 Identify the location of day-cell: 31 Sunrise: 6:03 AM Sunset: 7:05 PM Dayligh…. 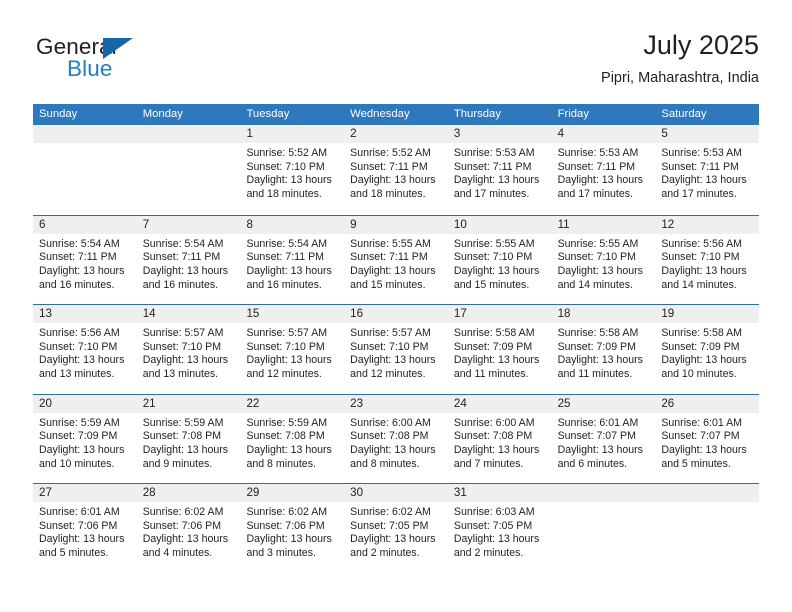
(499, 528).